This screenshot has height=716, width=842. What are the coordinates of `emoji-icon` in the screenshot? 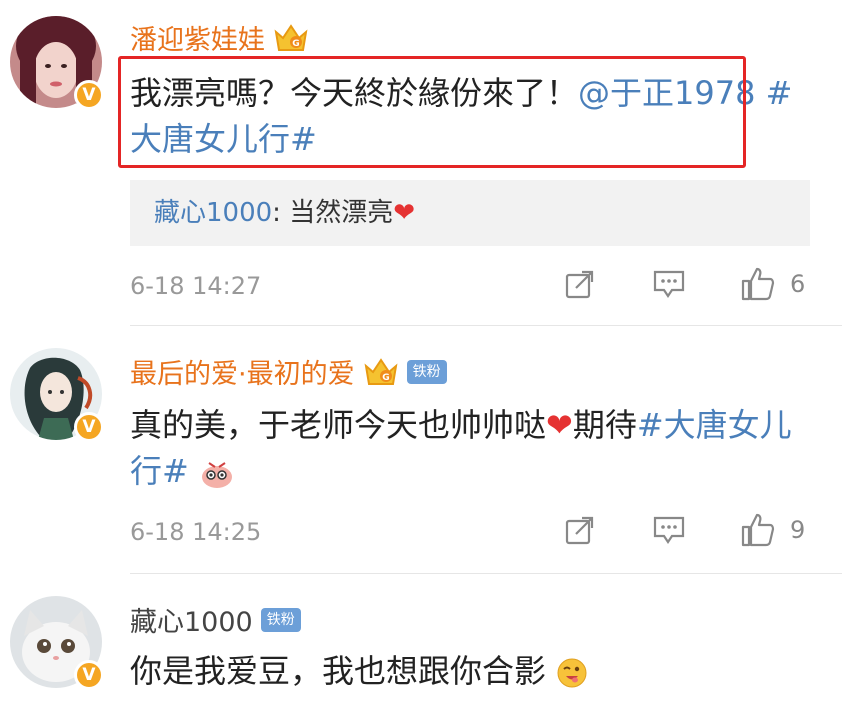 It's located at (217, 473).